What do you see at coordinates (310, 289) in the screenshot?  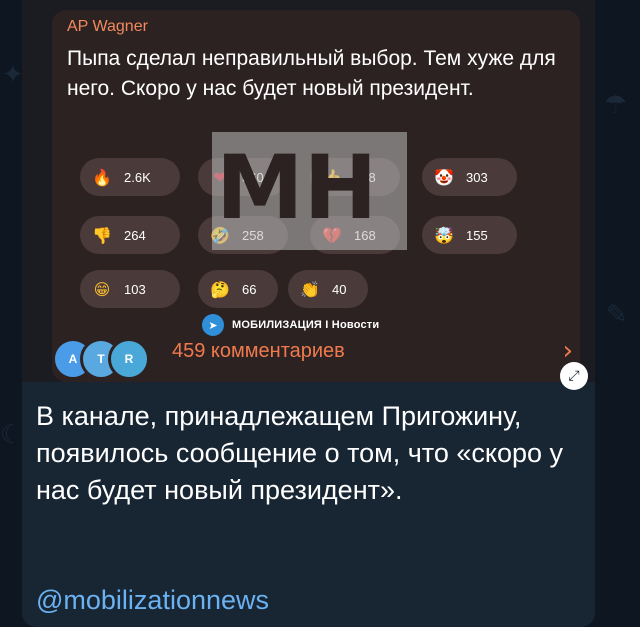 I see `clap-icon: 👏` at bounding box center [310, 289].